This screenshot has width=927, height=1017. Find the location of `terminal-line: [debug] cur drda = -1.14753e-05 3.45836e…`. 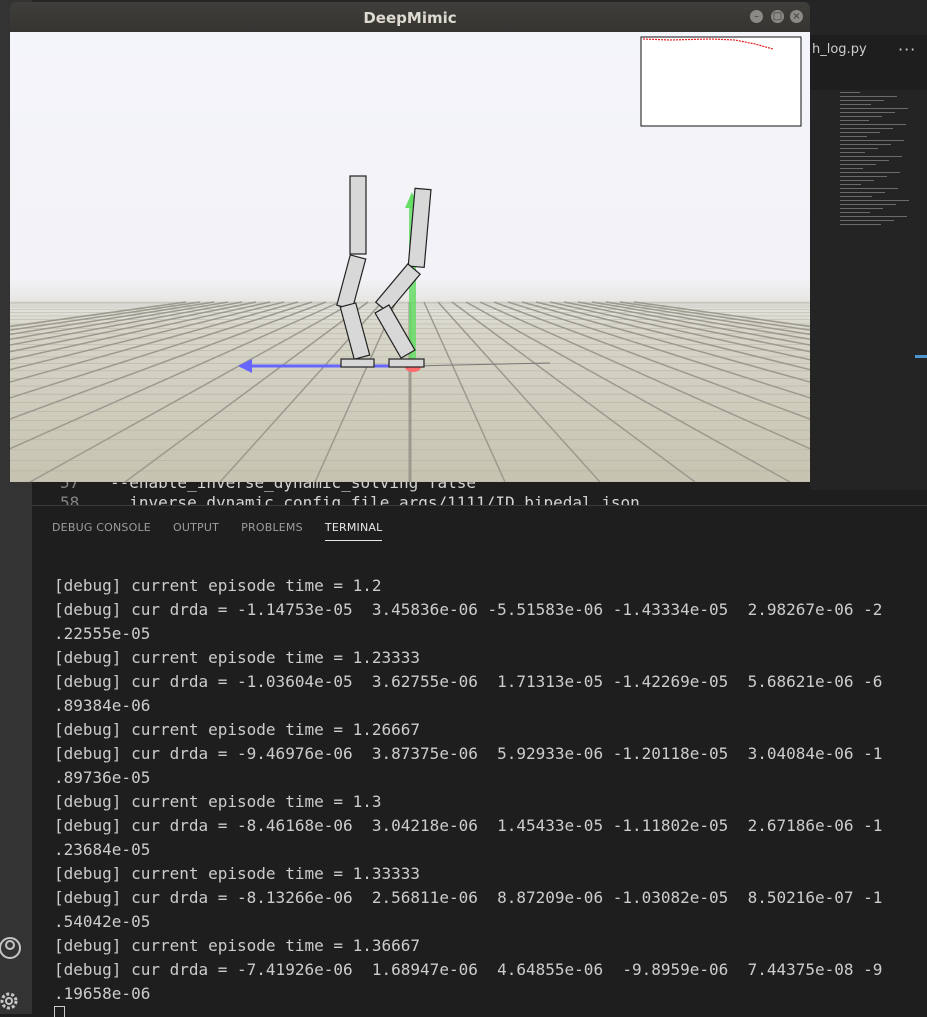

terminal-line: [debug] cur drda = -1.14753e-05 3.45836e… is located at coordinates (468, 609).